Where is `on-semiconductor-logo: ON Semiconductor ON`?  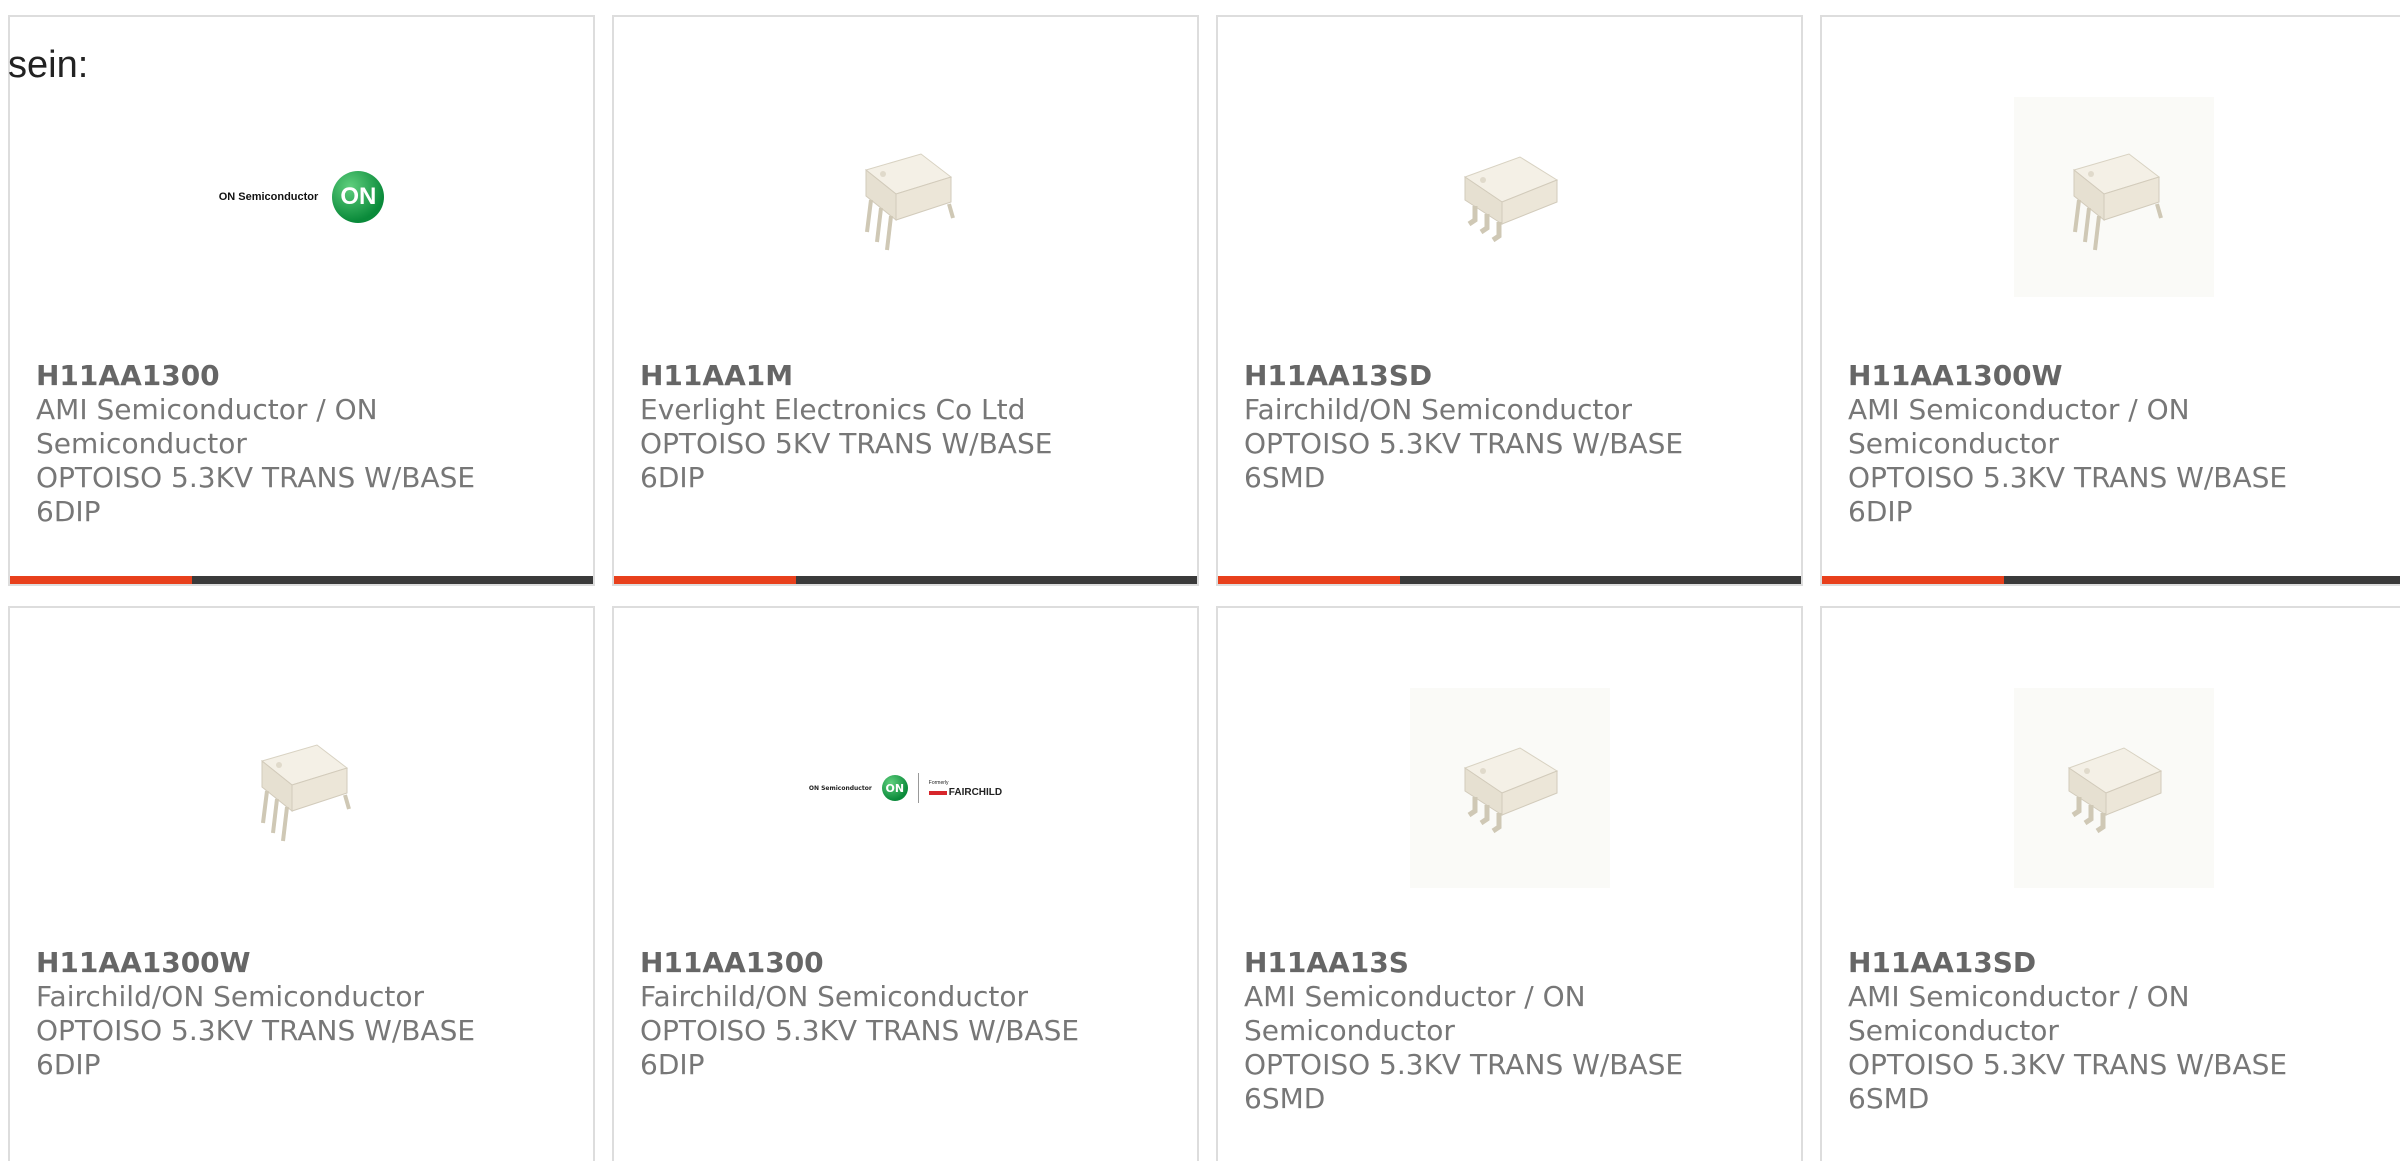
on-semiconductor-logo: ON Semiconductor ON is located at coordinates (302, 197).